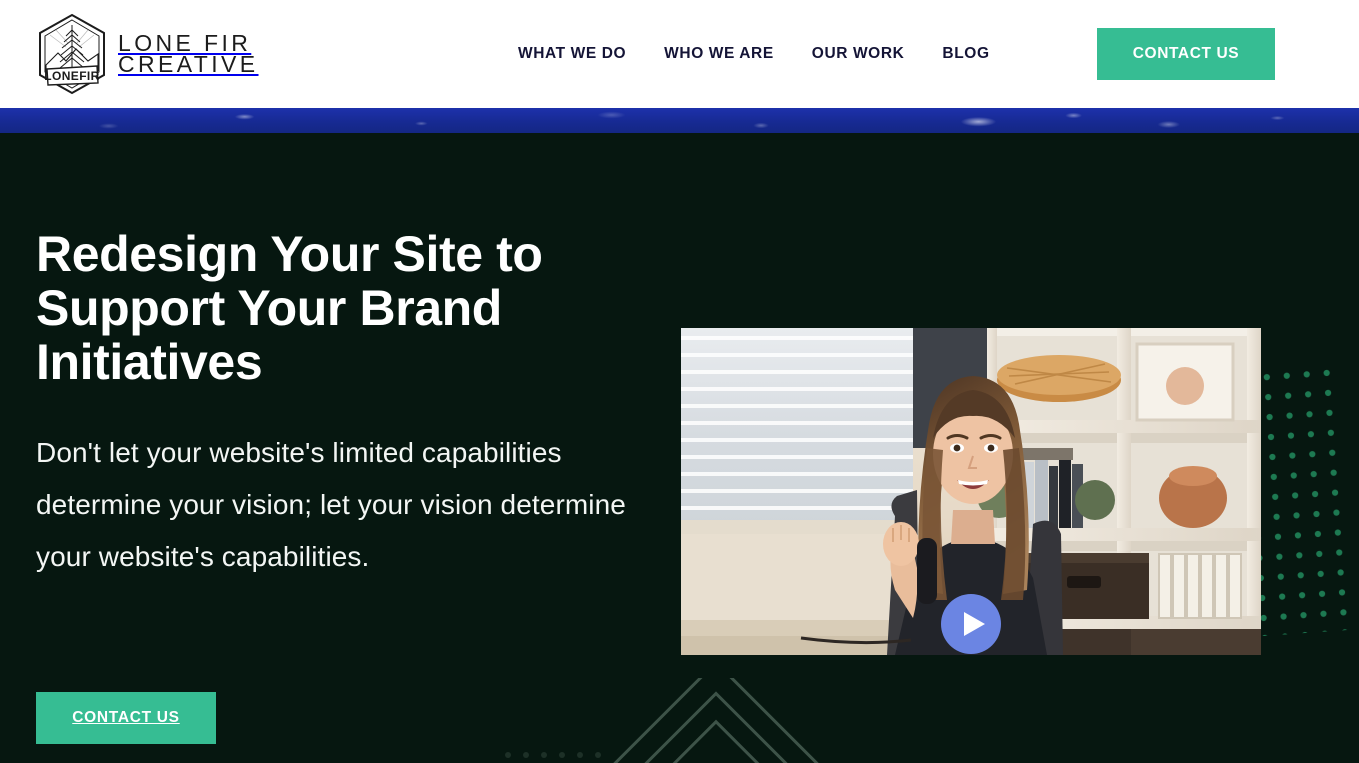  I want to click on logo-wordmark-line2: CREATIVE, so click(188, 64).